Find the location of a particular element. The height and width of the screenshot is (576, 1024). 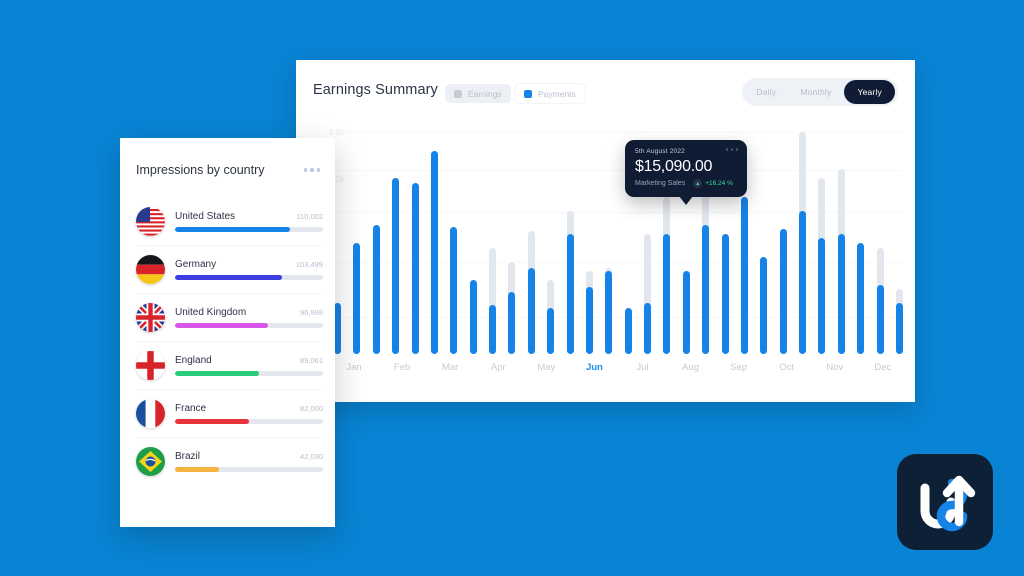

list-item: England 89,061 is located at coordinates (229, 366).